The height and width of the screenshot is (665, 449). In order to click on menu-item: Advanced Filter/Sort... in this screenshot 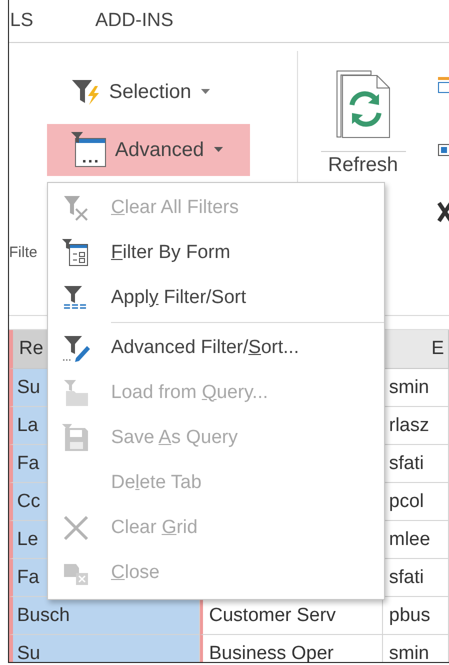, I will do `click(216, 347)`.